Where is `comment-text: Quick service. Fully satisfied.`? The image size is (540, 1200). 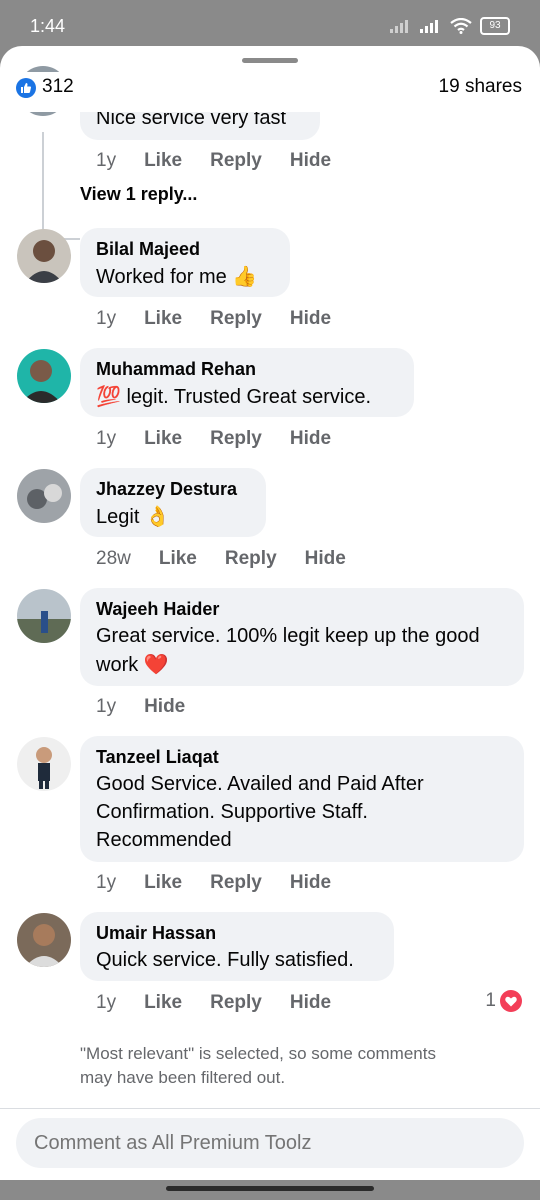 comment-text: Quick service. Fully satisfied. is located at coordinates (225, 960).